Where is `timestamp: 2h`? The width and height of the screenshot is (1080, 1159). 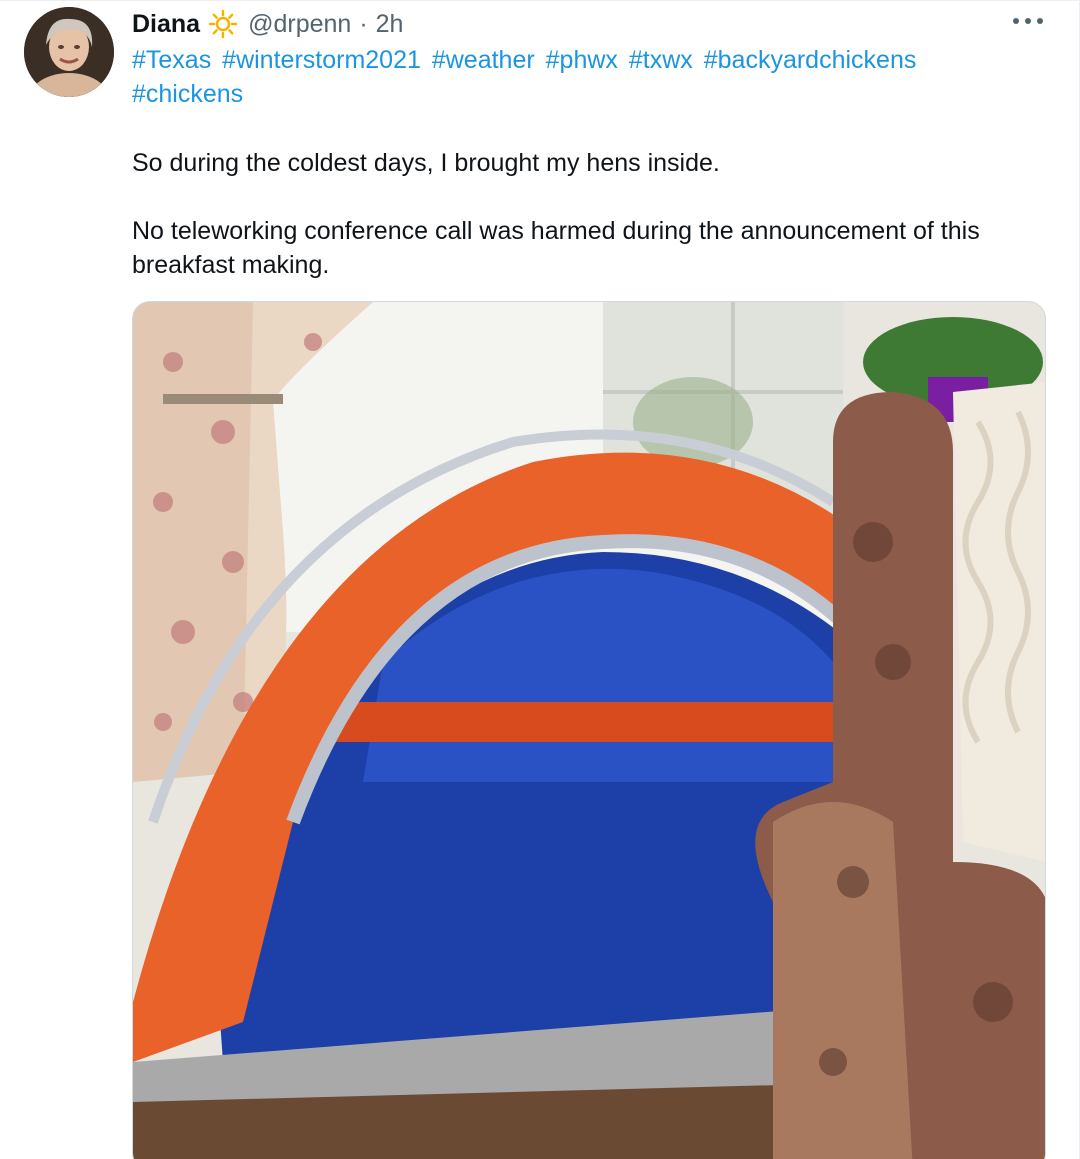
timestamp: 2h is located at coordinates (390, 24).